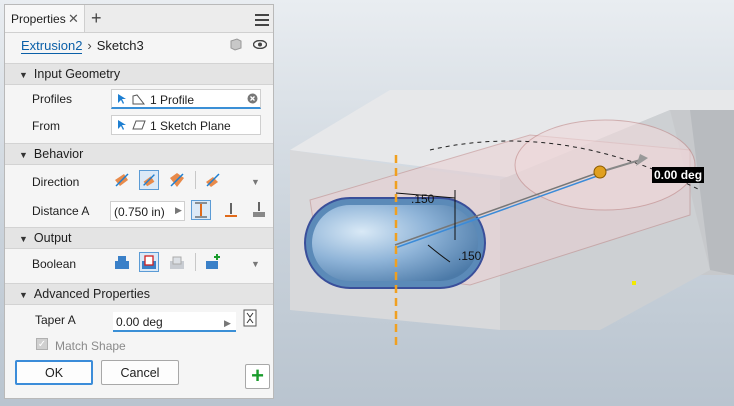 The height and width of the screenshot is (406, 734). What do you see at coordinates (231, 210) in the screenshot?
I see `extents-to-next-button` at bounding box center [231, 210].